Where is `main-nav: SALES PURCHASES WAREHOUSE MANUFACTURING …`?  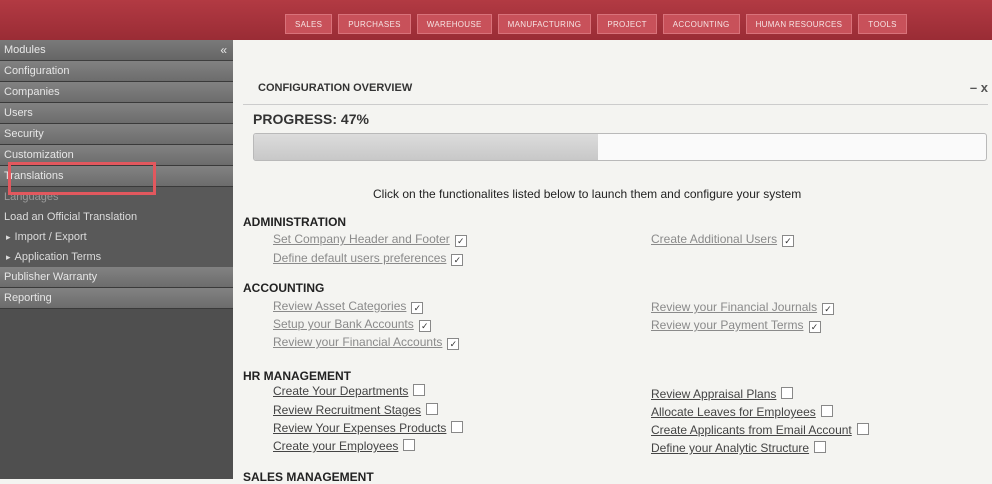
main-nav: SALES PURCHASES WAREHOUSE MANUFACTURING … is located at coordinates (599, 24).